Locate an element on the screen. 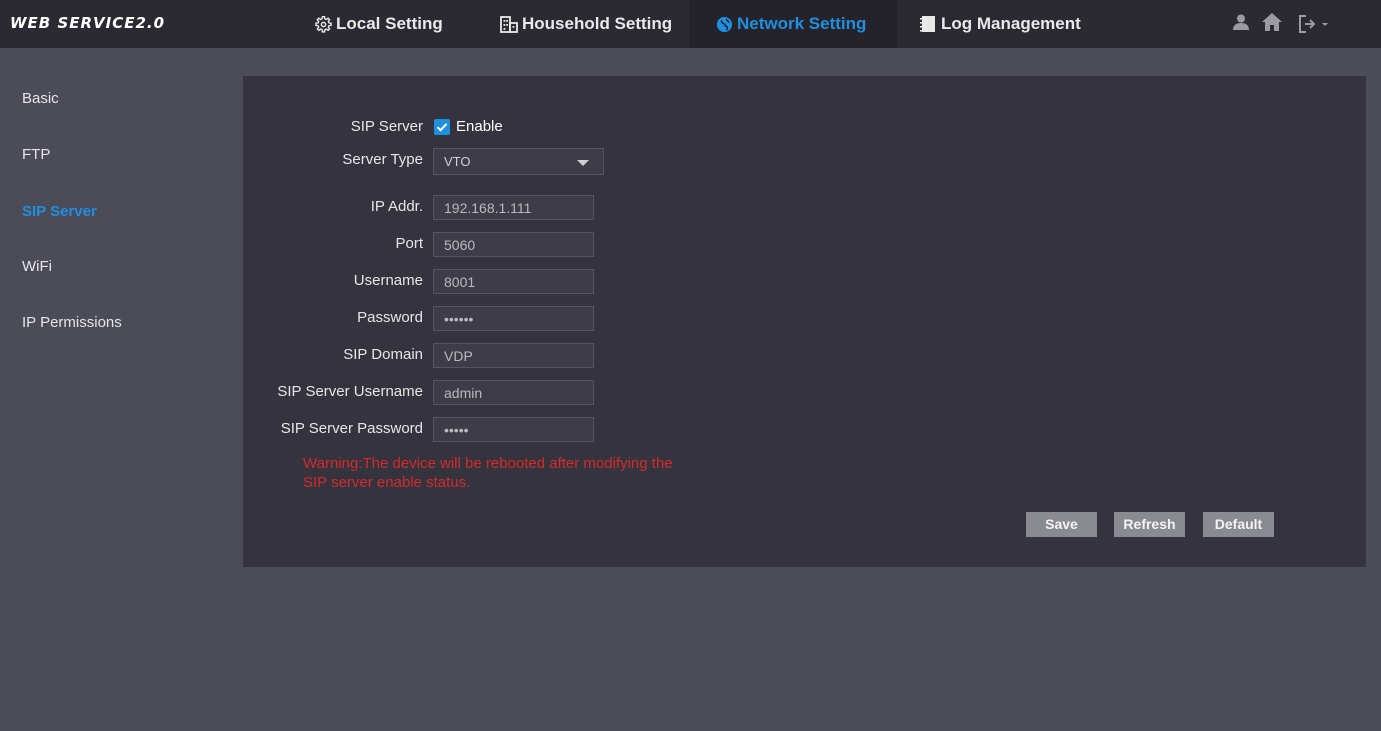 The width and height of the screenshot is (1381, 731). header-actions is located at coordinates (1280, 24).